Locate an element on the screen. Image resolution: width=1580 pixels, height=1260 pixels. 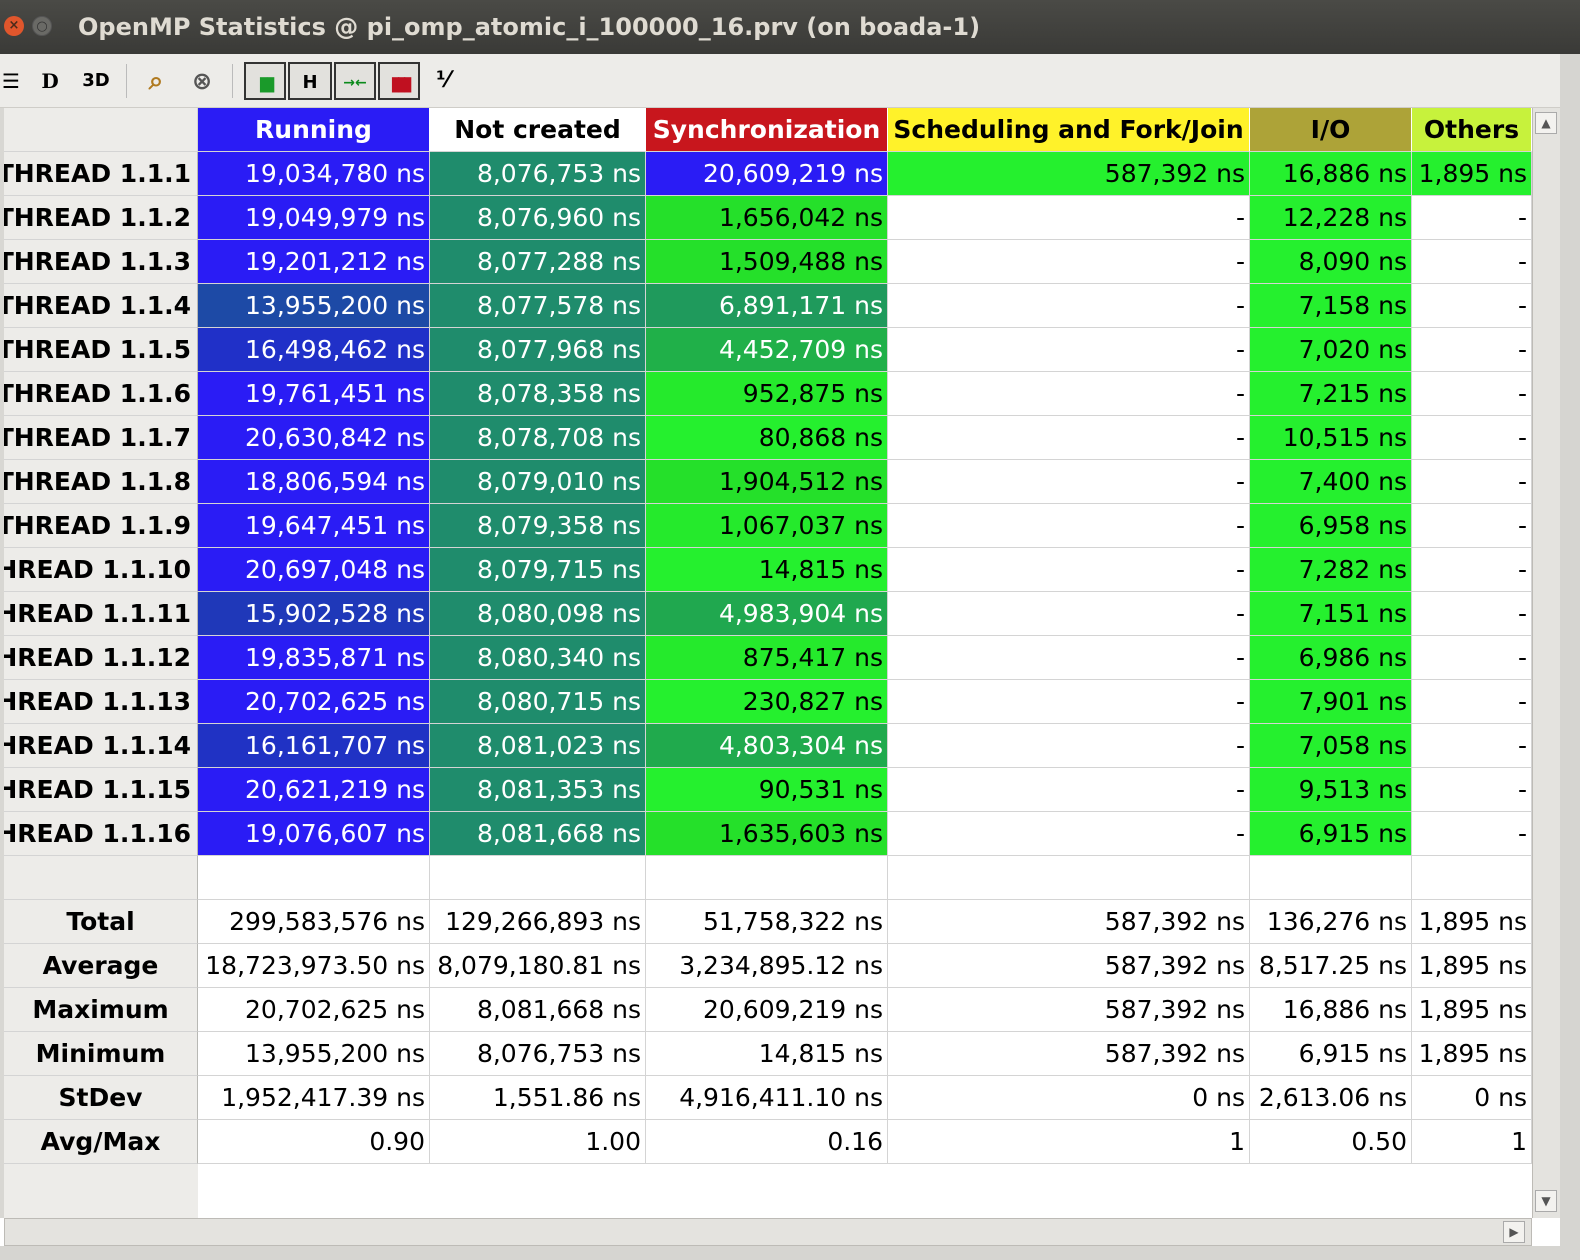
table-cell: 7,215 ns is located at coordinates (1331, 394).